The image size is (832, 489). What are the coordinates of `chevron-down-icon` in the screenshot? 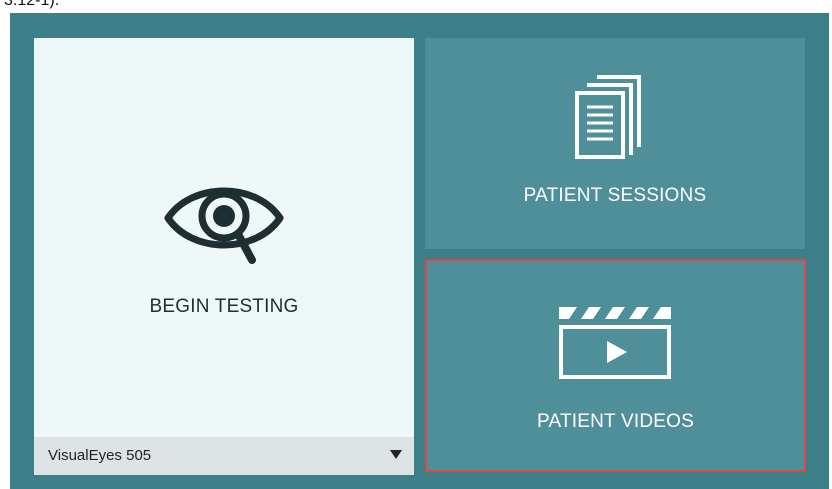 It's located at (396, 454).